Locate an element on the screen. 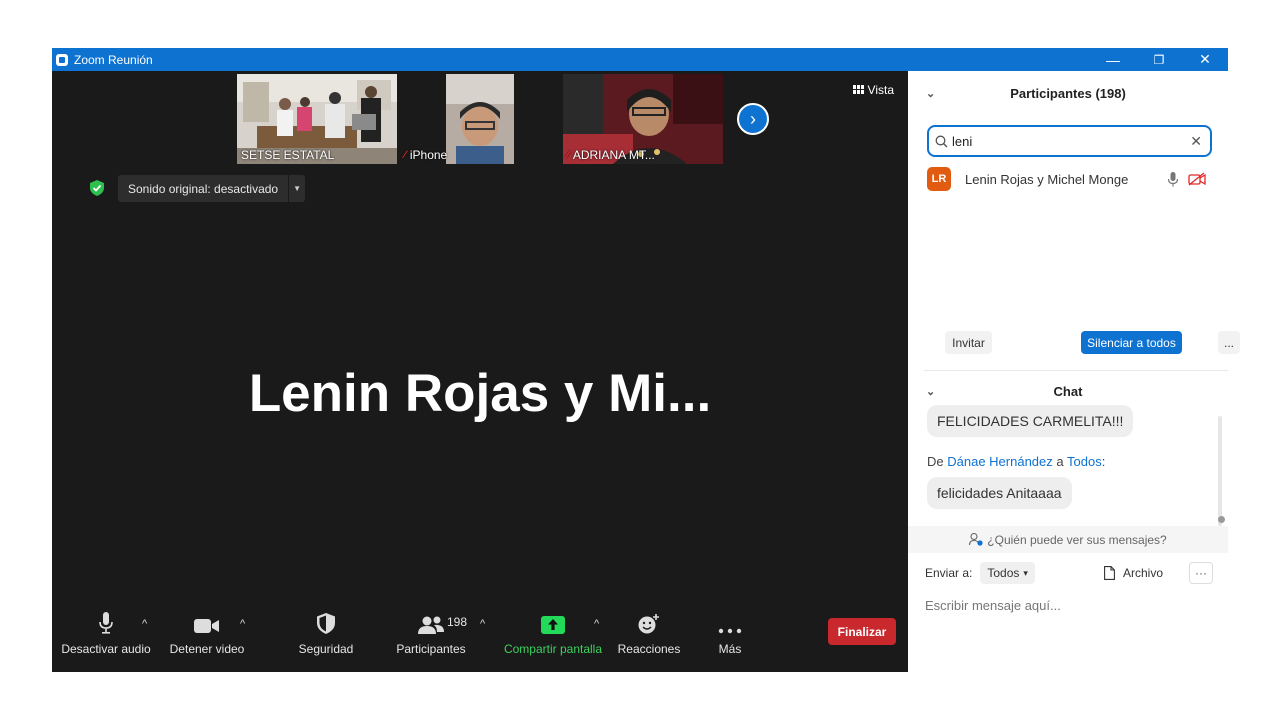  encryption-shield-icon is located at coordinates (97, 188).